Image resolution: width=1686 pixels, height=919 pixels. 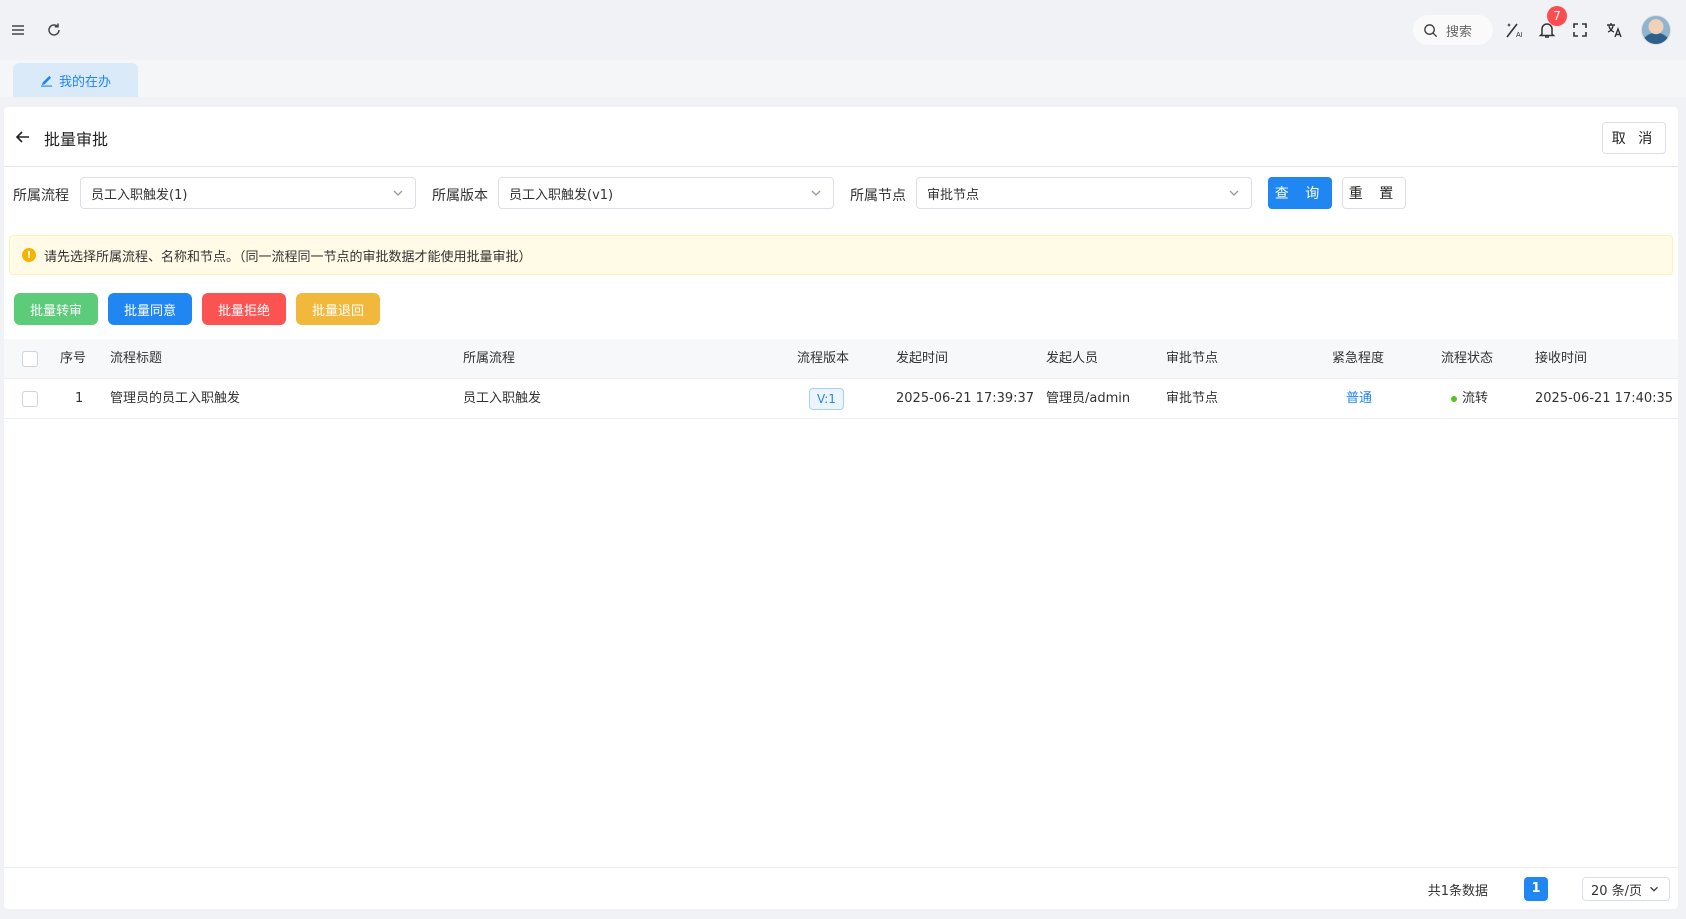 What do you see at coordinates (76, 139) in the screenshot?
I see `page-title: 批量审批` at bounding box center [76, 139].